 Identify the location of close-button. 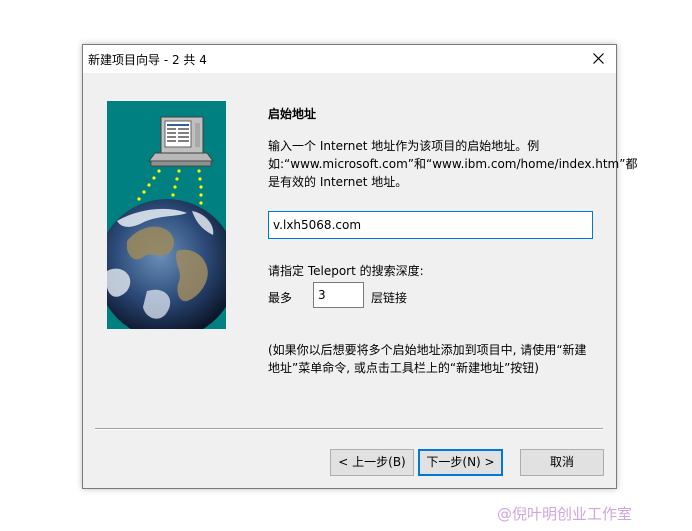
(599, 59).